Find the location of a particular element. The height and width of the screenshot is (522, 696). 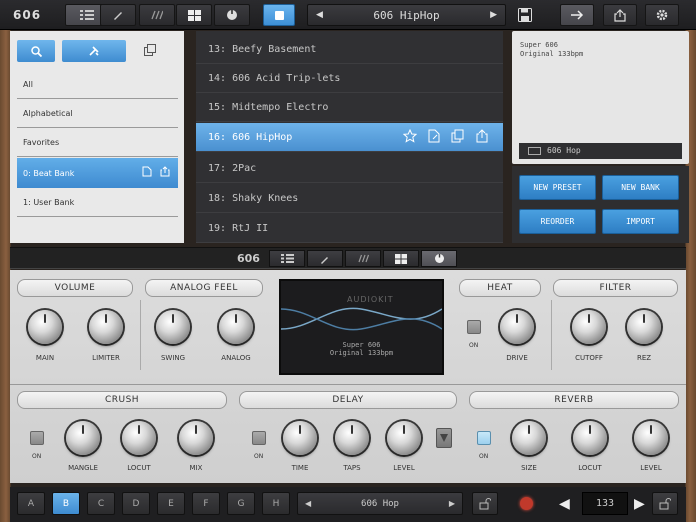

resonance-knob is located at coordinates (644, 327).